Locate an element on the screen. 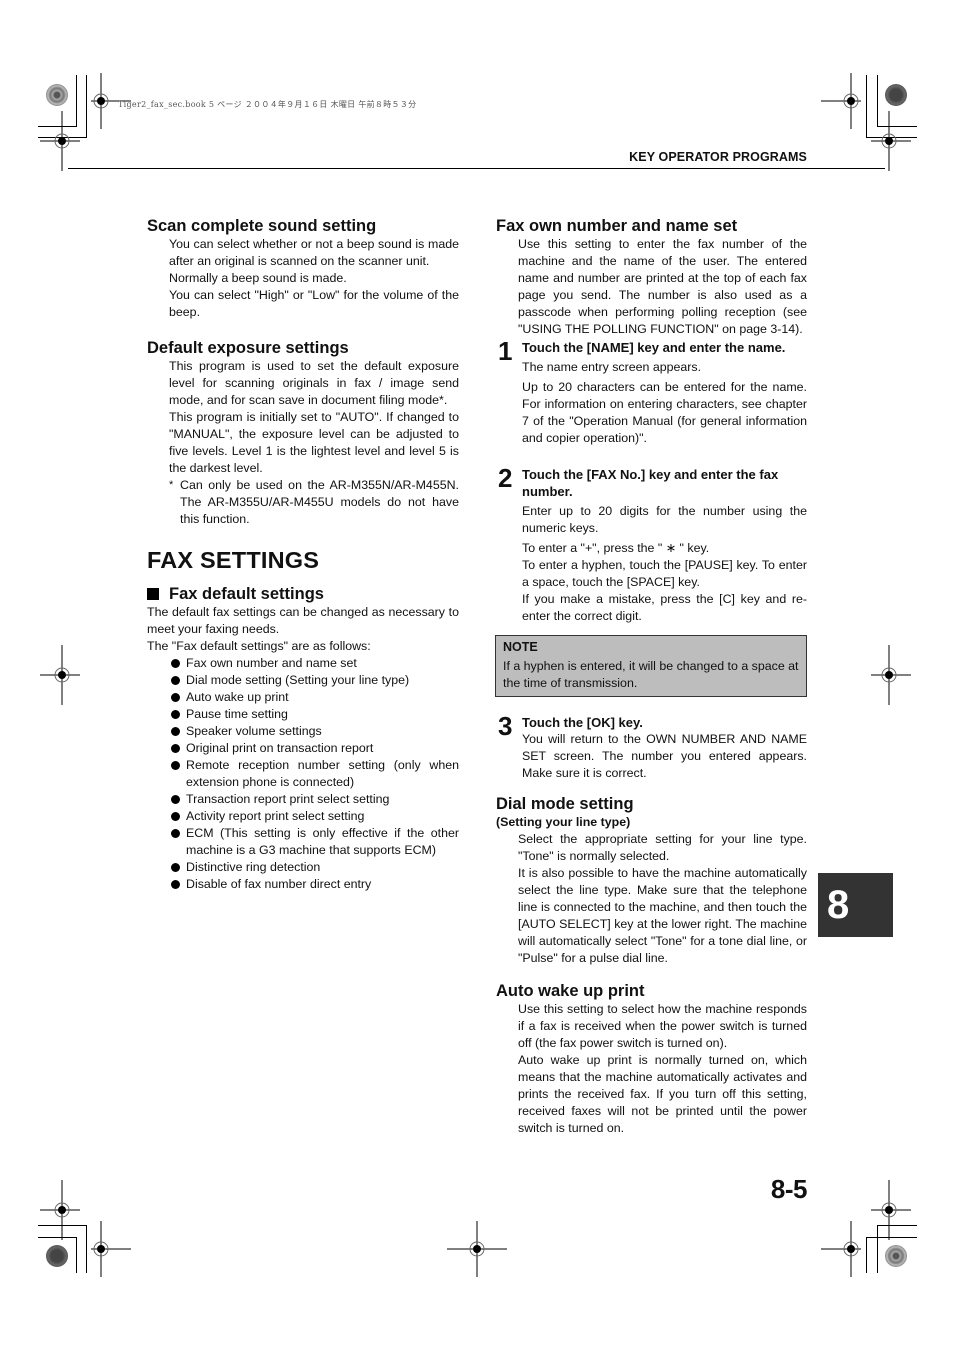 The image size is (954, 1351). footnote-mark: * is located at coordinates (171, 485).